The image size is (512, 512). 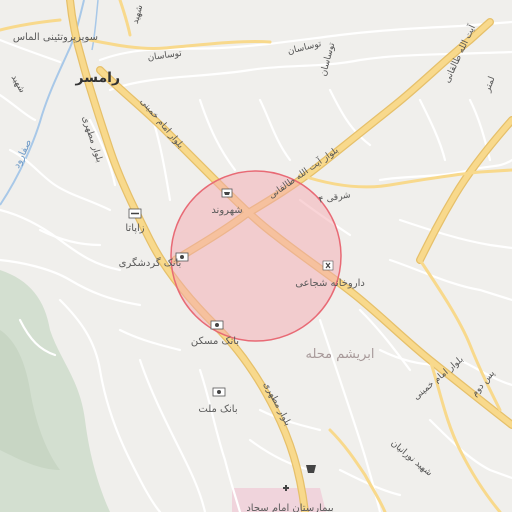 I want to click on poi-label: بانک مسکن, so click(x=215, y=341).